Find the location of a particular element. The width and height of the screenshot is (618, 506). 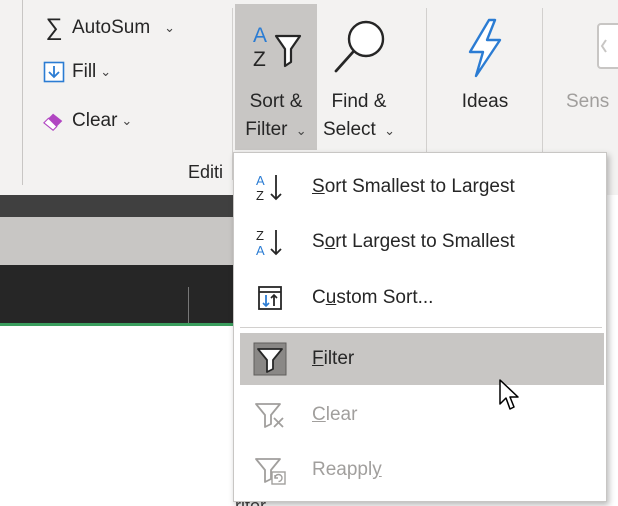

ribbon-group-divider is located at coordinates (22, 92).